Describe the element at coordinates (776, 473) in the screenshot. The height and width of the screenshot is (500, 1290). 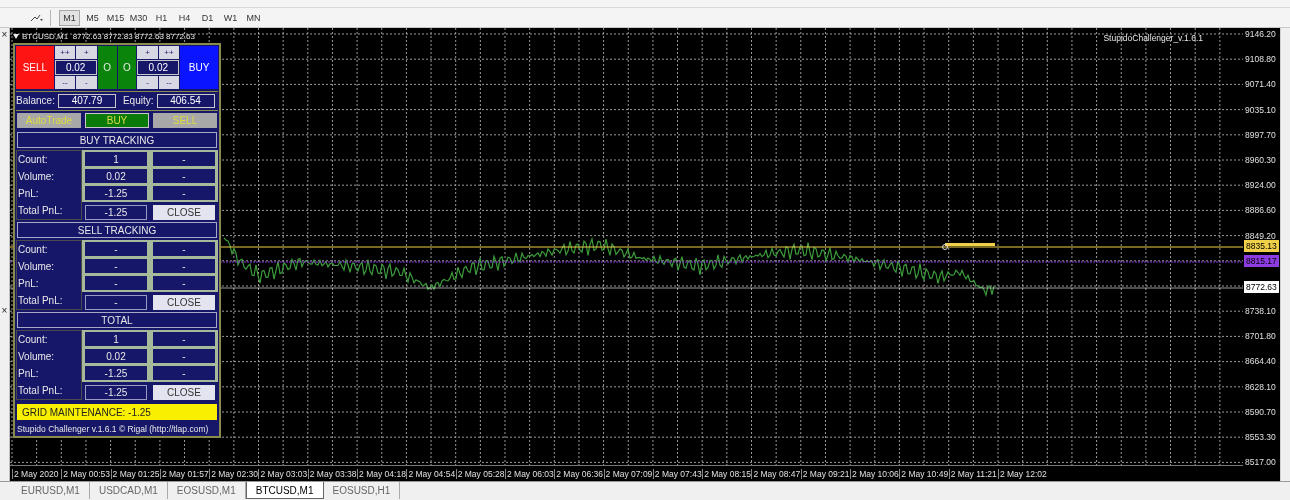
I see `time-label: 2 May 08:47` at that location.